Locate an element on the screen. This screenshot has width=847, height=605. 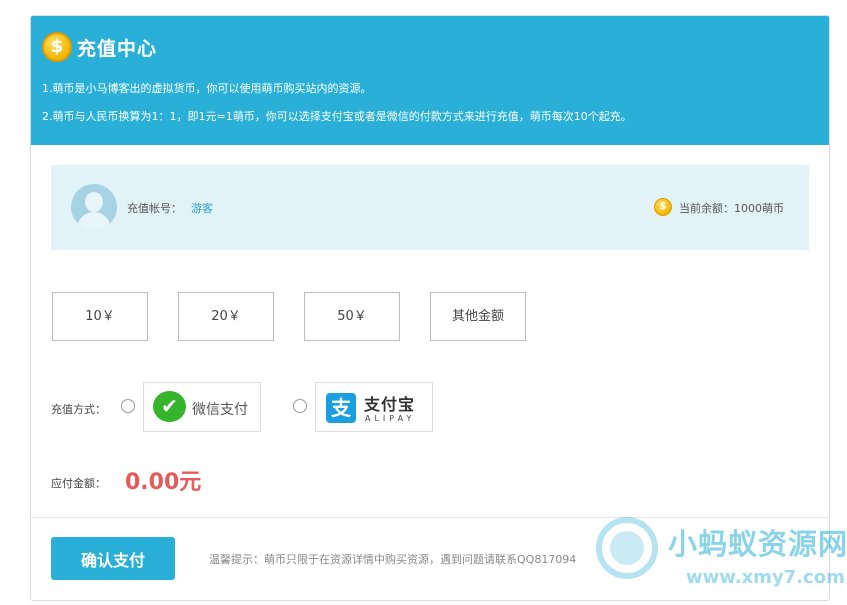
divider is located at coordinates (430, 517).